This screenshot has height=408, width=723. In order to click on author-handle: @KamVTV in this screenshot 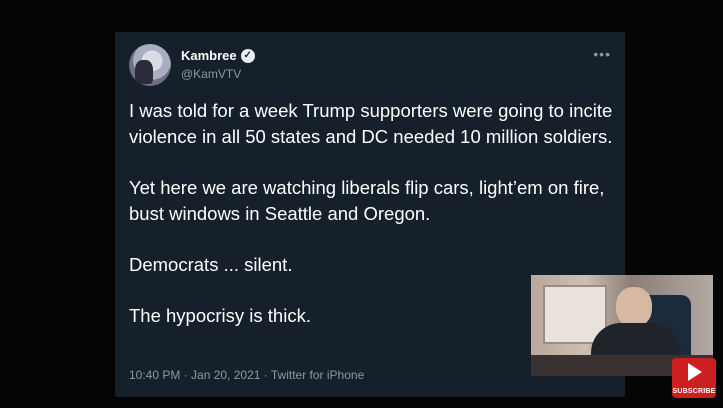, I will do `click(211, 74)`.